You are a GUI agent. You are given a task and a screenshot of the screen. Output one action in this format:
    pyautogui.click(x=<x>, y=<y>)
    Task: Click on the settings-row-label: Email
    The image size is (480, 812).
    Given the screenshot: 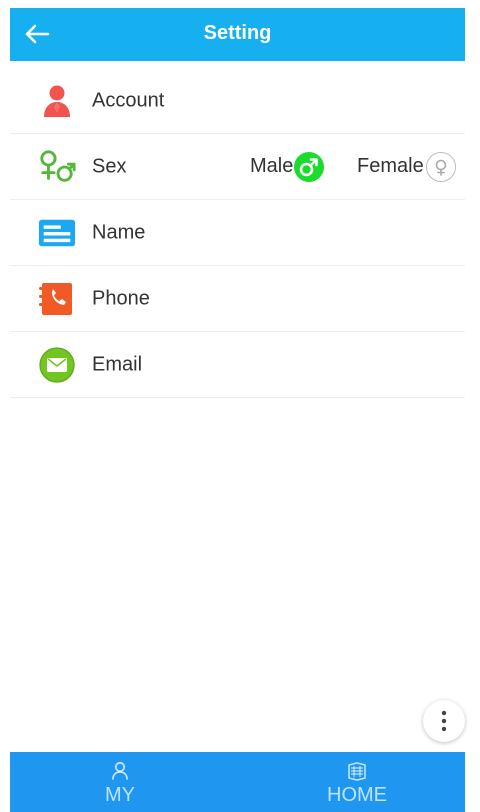 What is the action you would take?
    pyautogui.click(x=117, y=364)
    